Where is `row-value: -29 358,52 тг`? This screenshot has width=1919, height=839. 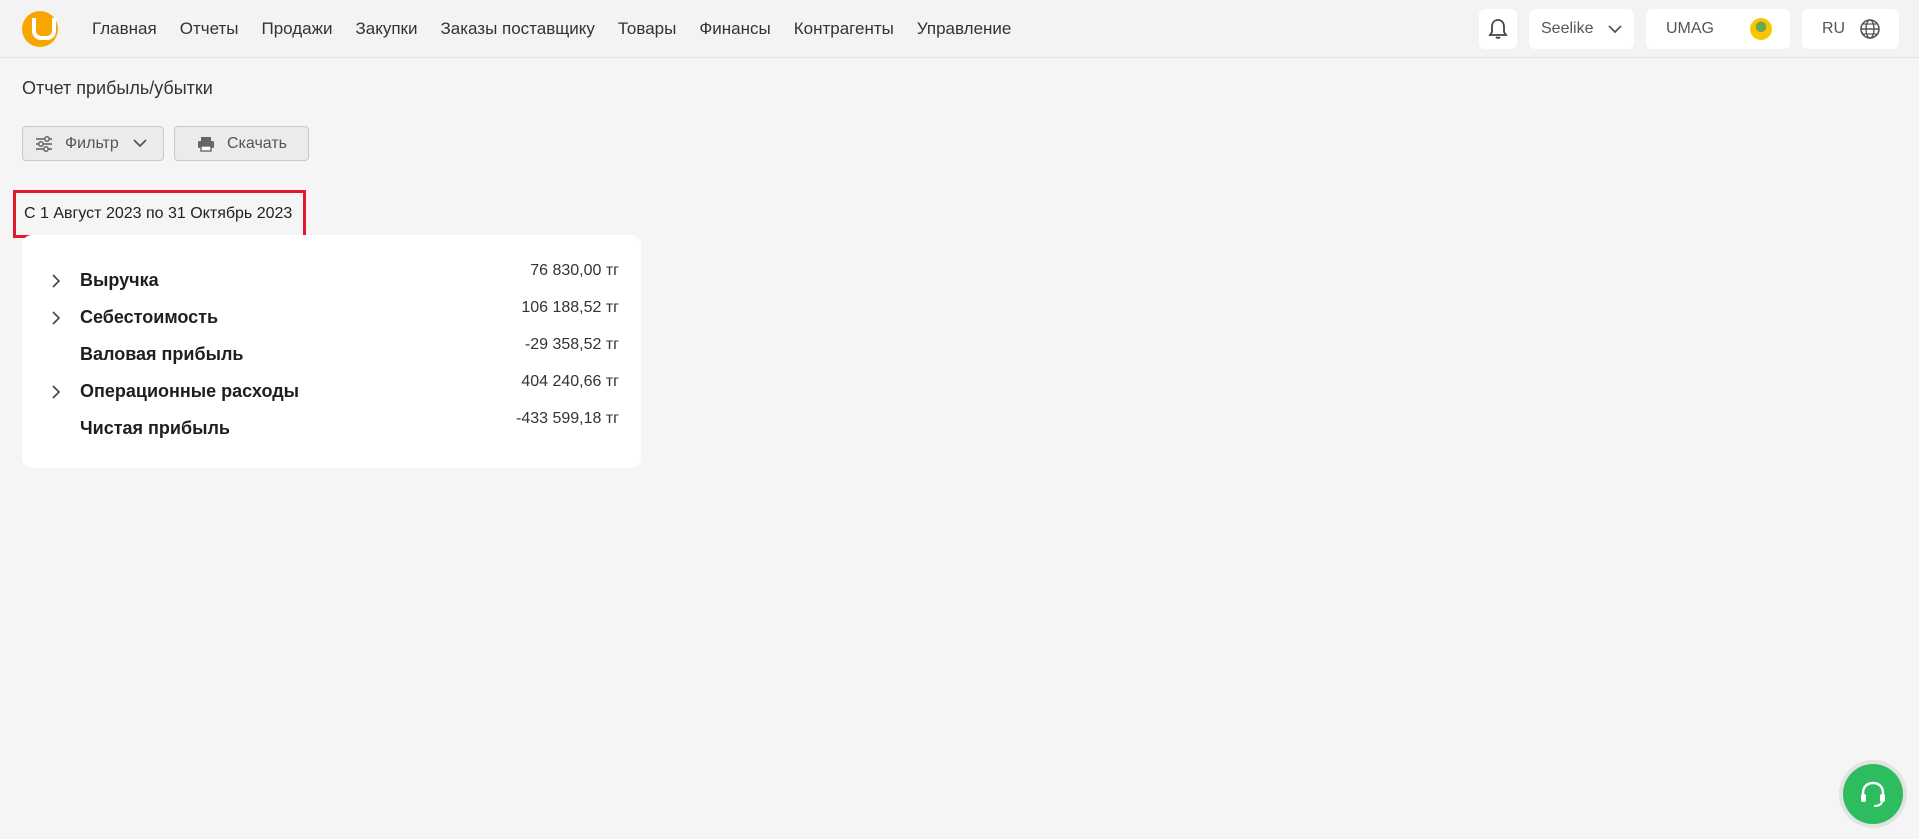 row-value: -29 358,52 тг is located at coordinates (571, 344).